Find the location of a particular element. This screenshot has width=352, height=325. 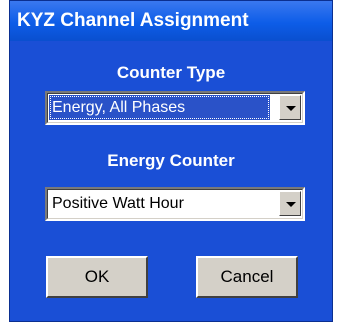

counter-type-label: Counter Type is located at coordinates (171, 72).